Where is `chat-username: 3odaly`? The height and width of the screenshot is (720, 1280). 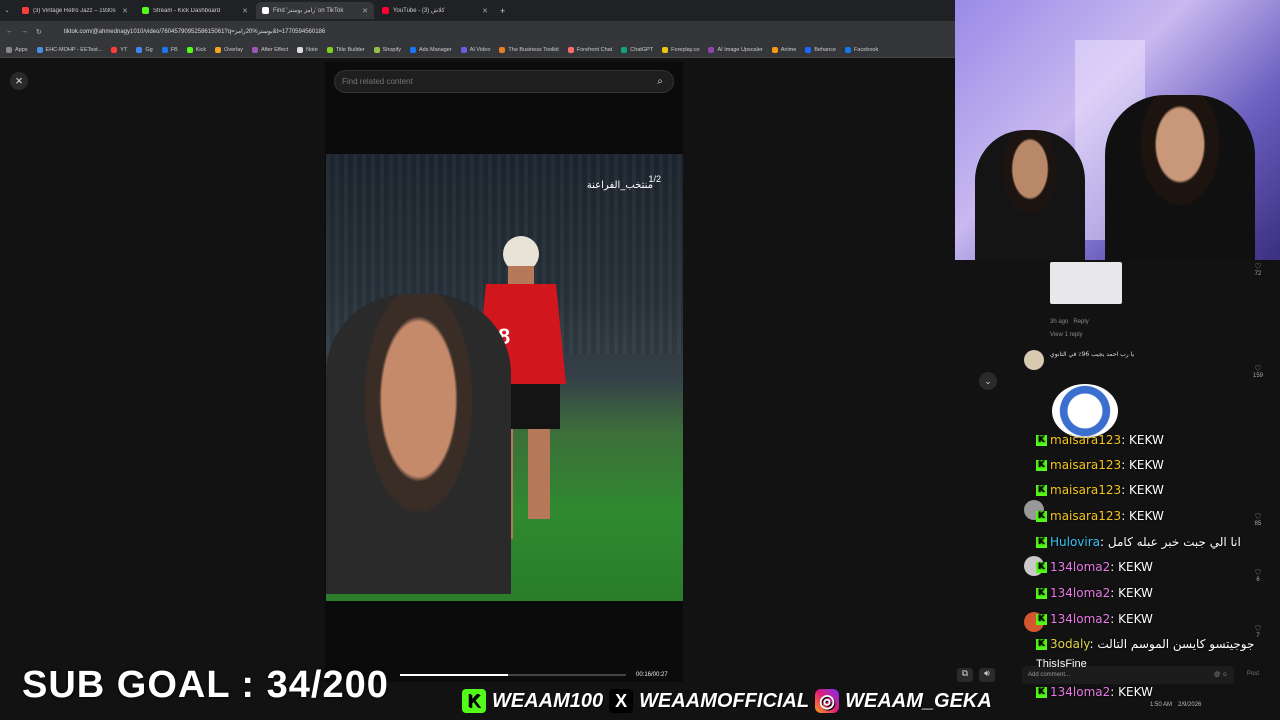
chat-username: 3odaly is located at coordinates (1070, 644).